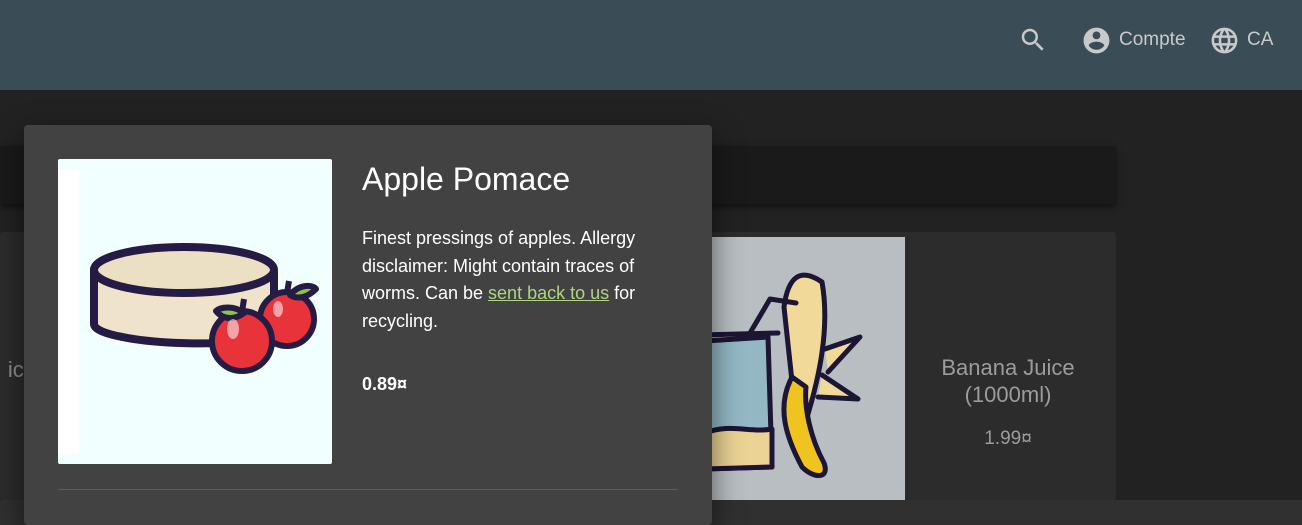  What do you see at coordinates (195, 311) in the screenshot?
I see `apple-pomace-image` at bounding box center [195, 311].